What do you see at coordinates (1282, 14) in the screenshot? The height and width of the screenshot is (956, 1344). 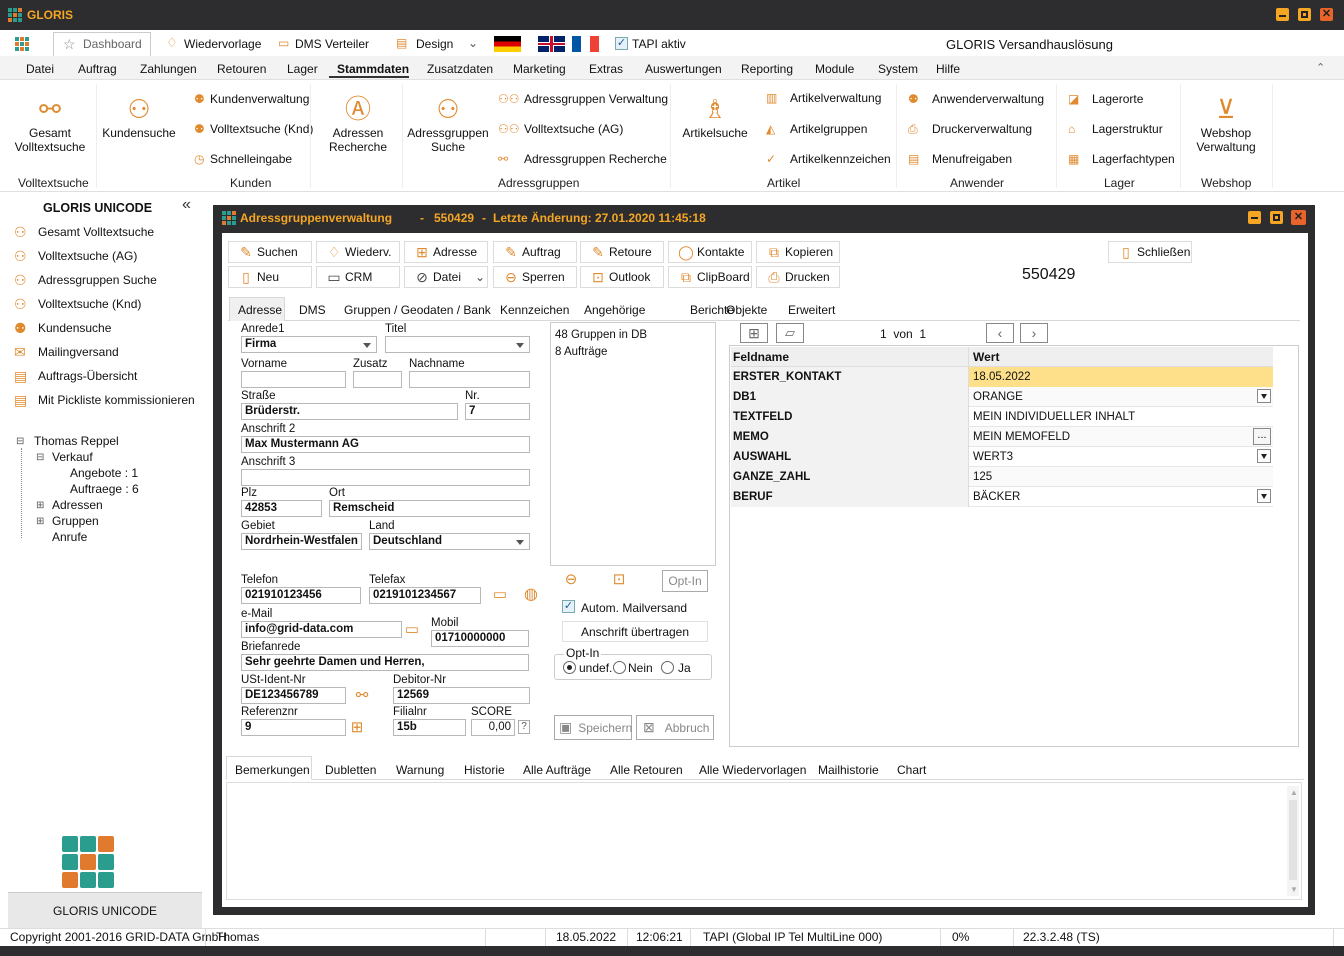 I see `minimize-button` at bounding box center [1282, 14].